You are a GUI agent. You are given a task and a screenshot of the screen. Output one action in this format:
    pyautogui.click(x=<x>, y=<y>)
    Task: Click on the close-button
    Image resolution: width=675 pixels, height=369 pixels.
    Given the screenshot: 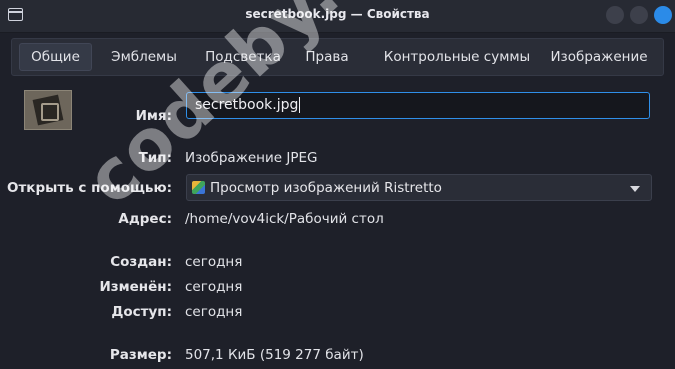 What is the action you would take?
    pyautogui.click(x=663, y=15)
    